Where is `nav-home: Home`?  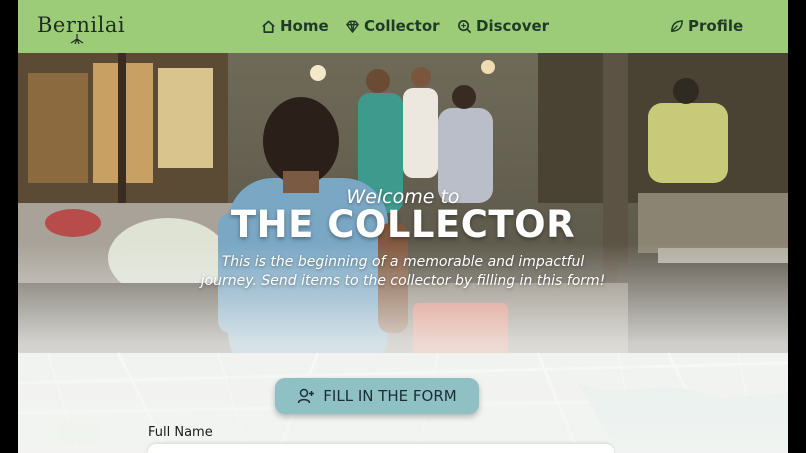
nav-home: Home is located at coordinates (295, 26).